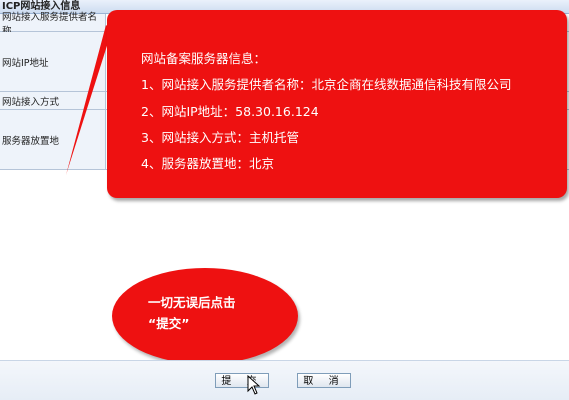 The image size is (569, 400). I want to click on provider-name-label: 网站接入服务提供者名称, so click(53, 24).